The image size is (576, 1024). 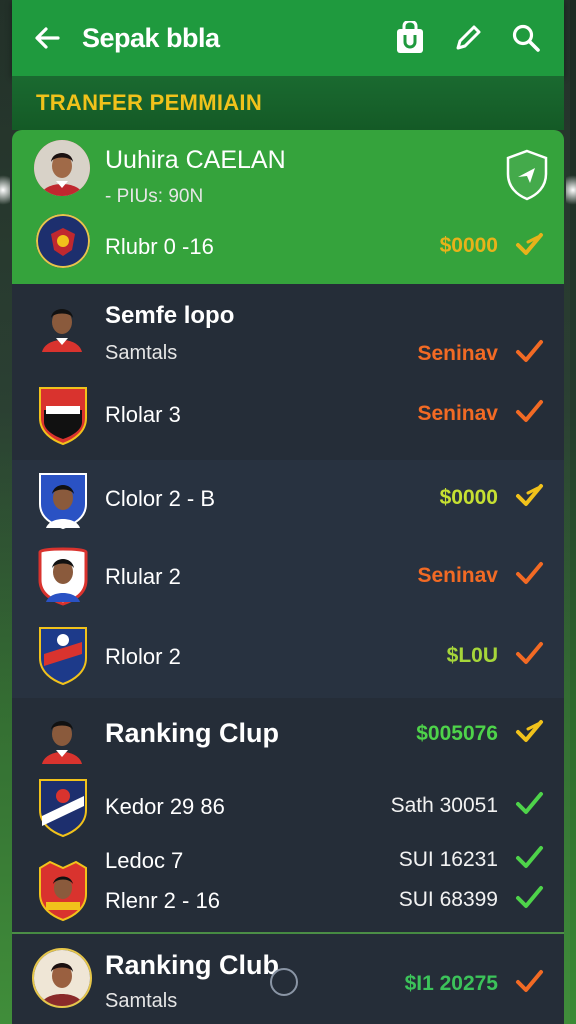 I want to click on shield-nav-button, so click(x=527, y=175).